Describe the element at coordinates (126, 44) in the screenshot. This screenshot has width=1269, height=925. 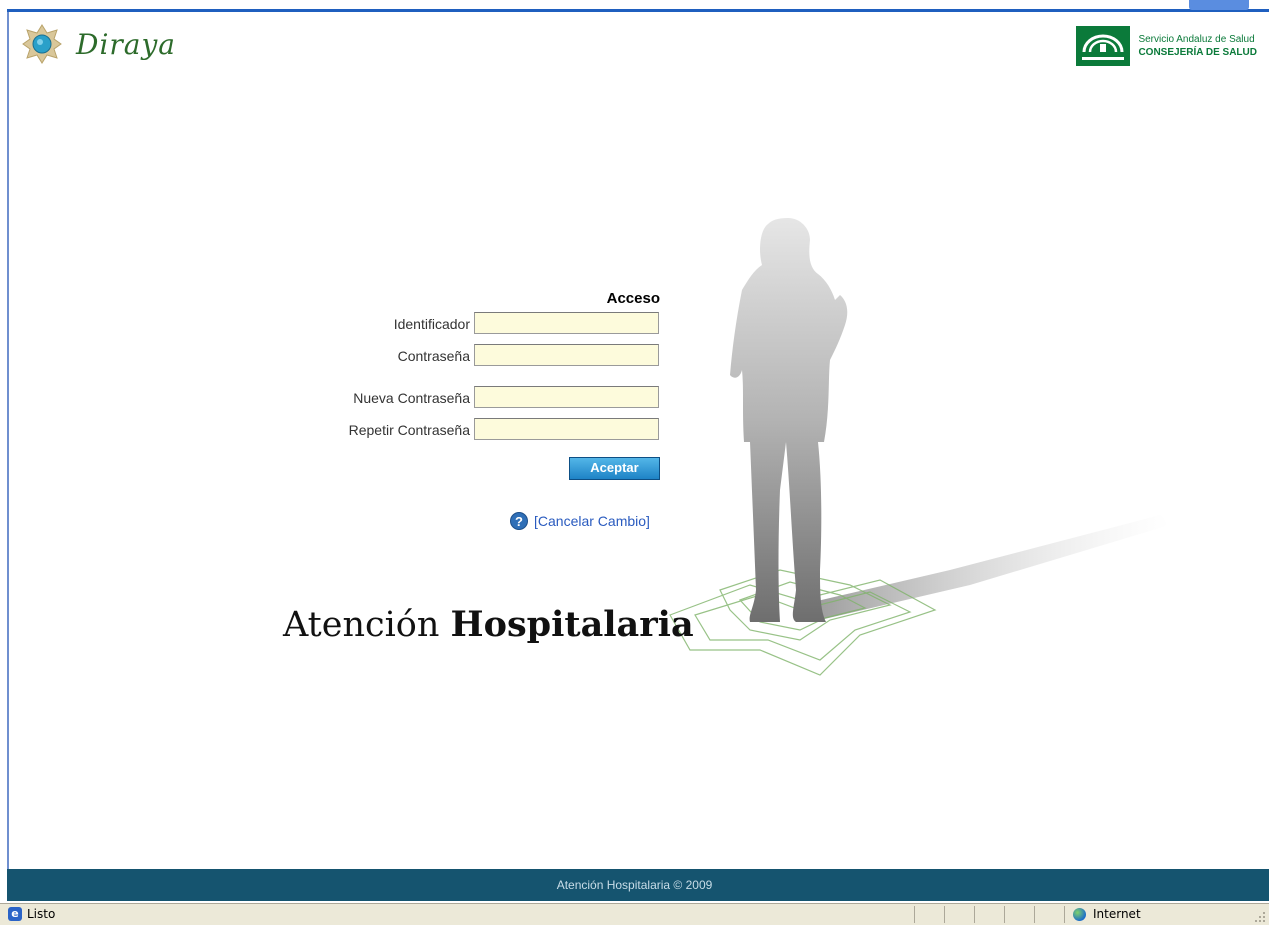
I see `brand-name: Diraya` at that location.